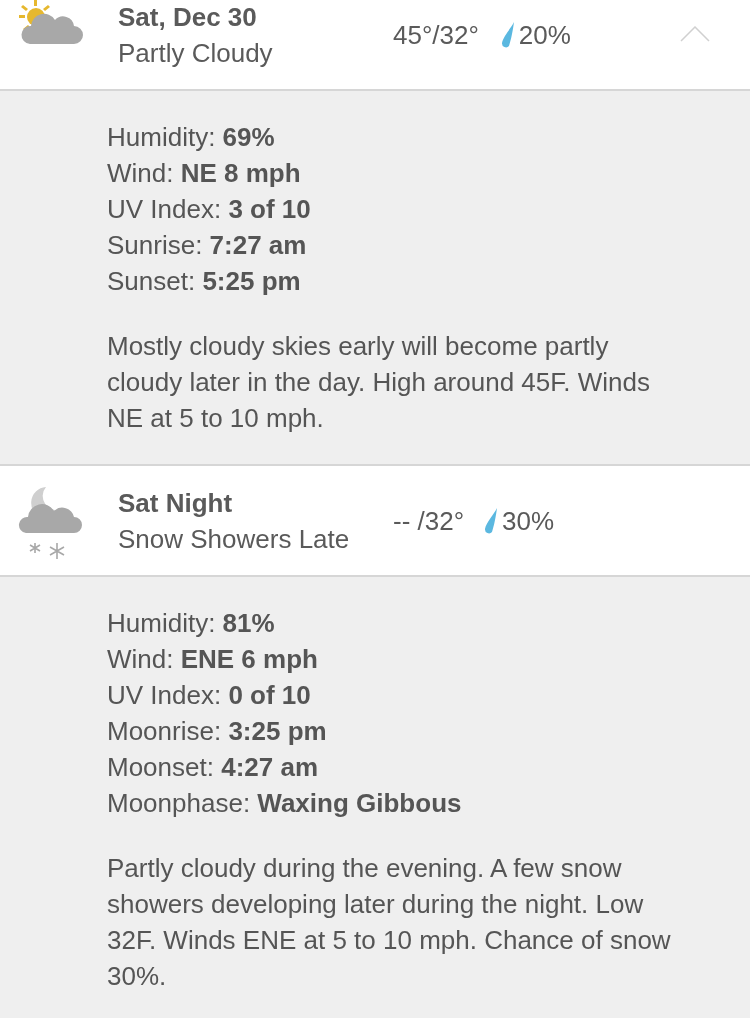 The width and height of the screenshot is (750, 1018). Describe the element at coordinates (191, 623) in the screenshot. I see `detail-line: Humidity: 81%` at that location.